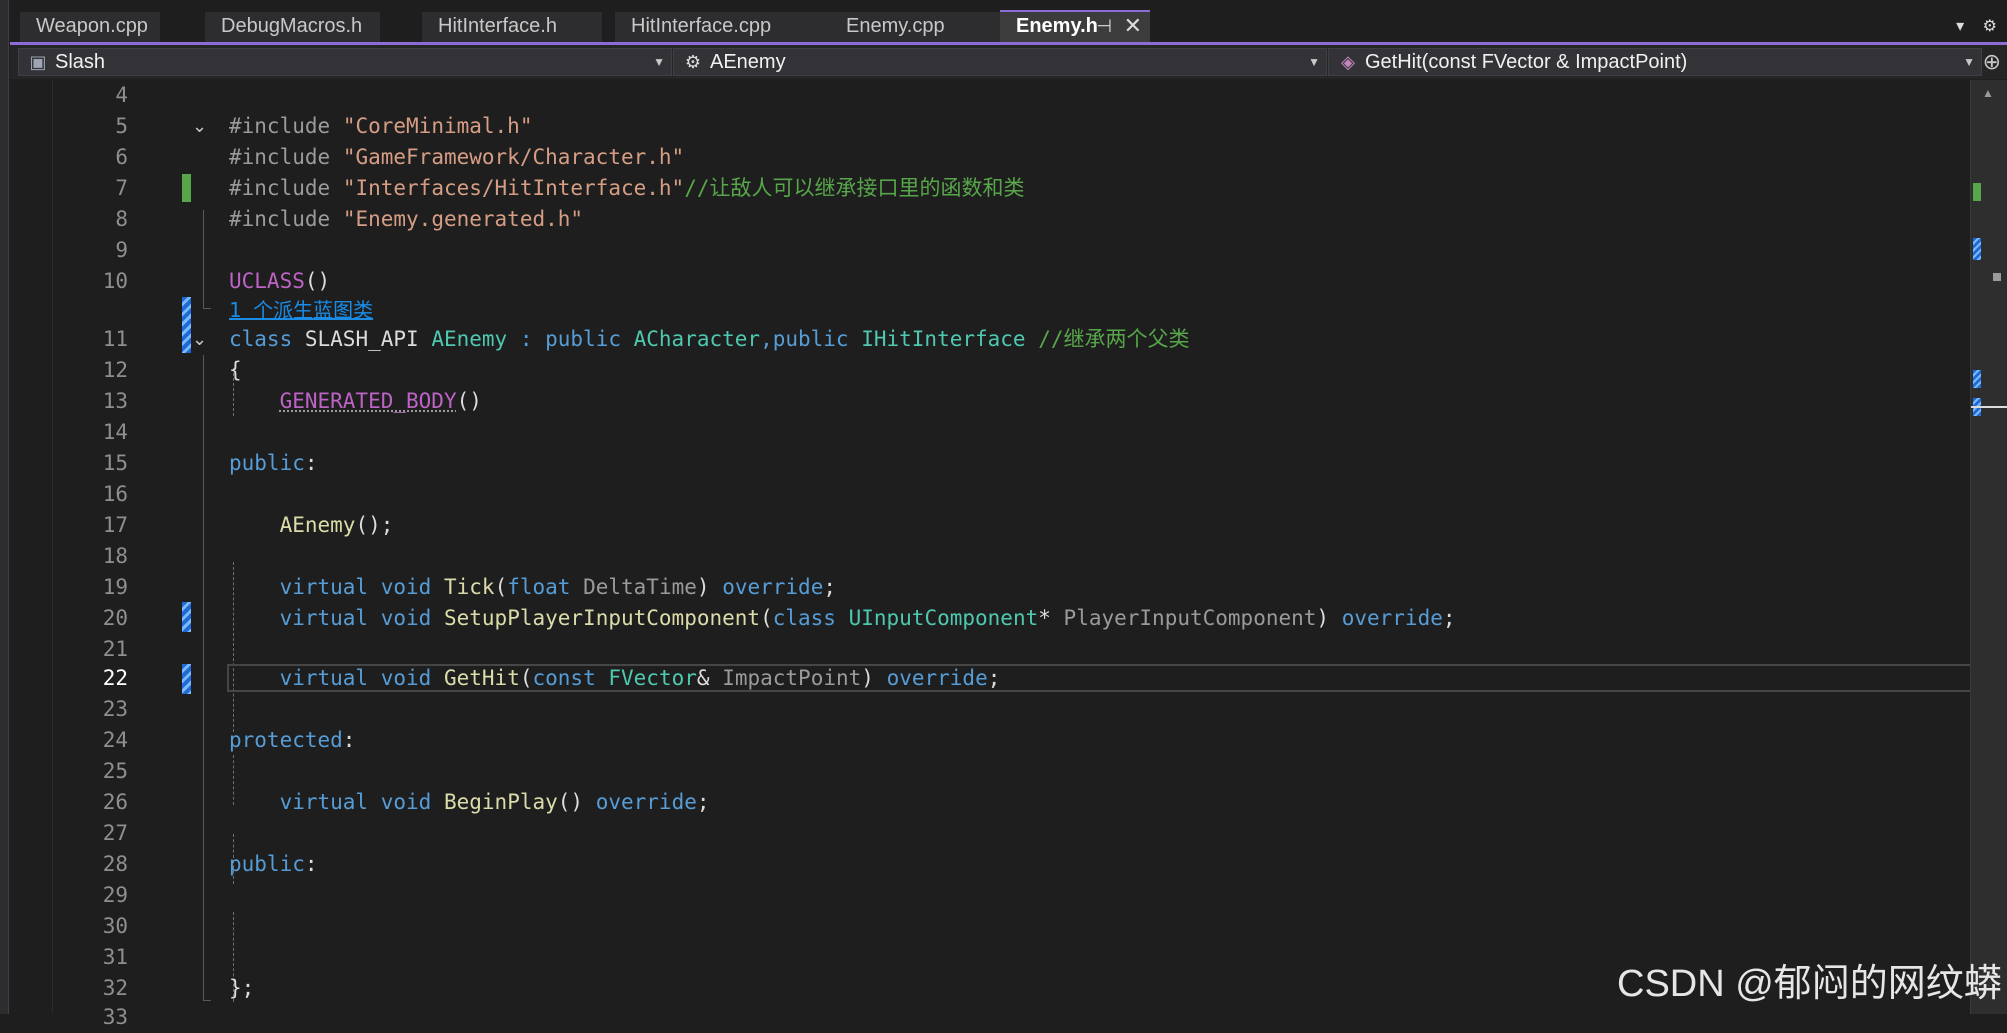  I want to click on line-number: 22, so click(115, 678).